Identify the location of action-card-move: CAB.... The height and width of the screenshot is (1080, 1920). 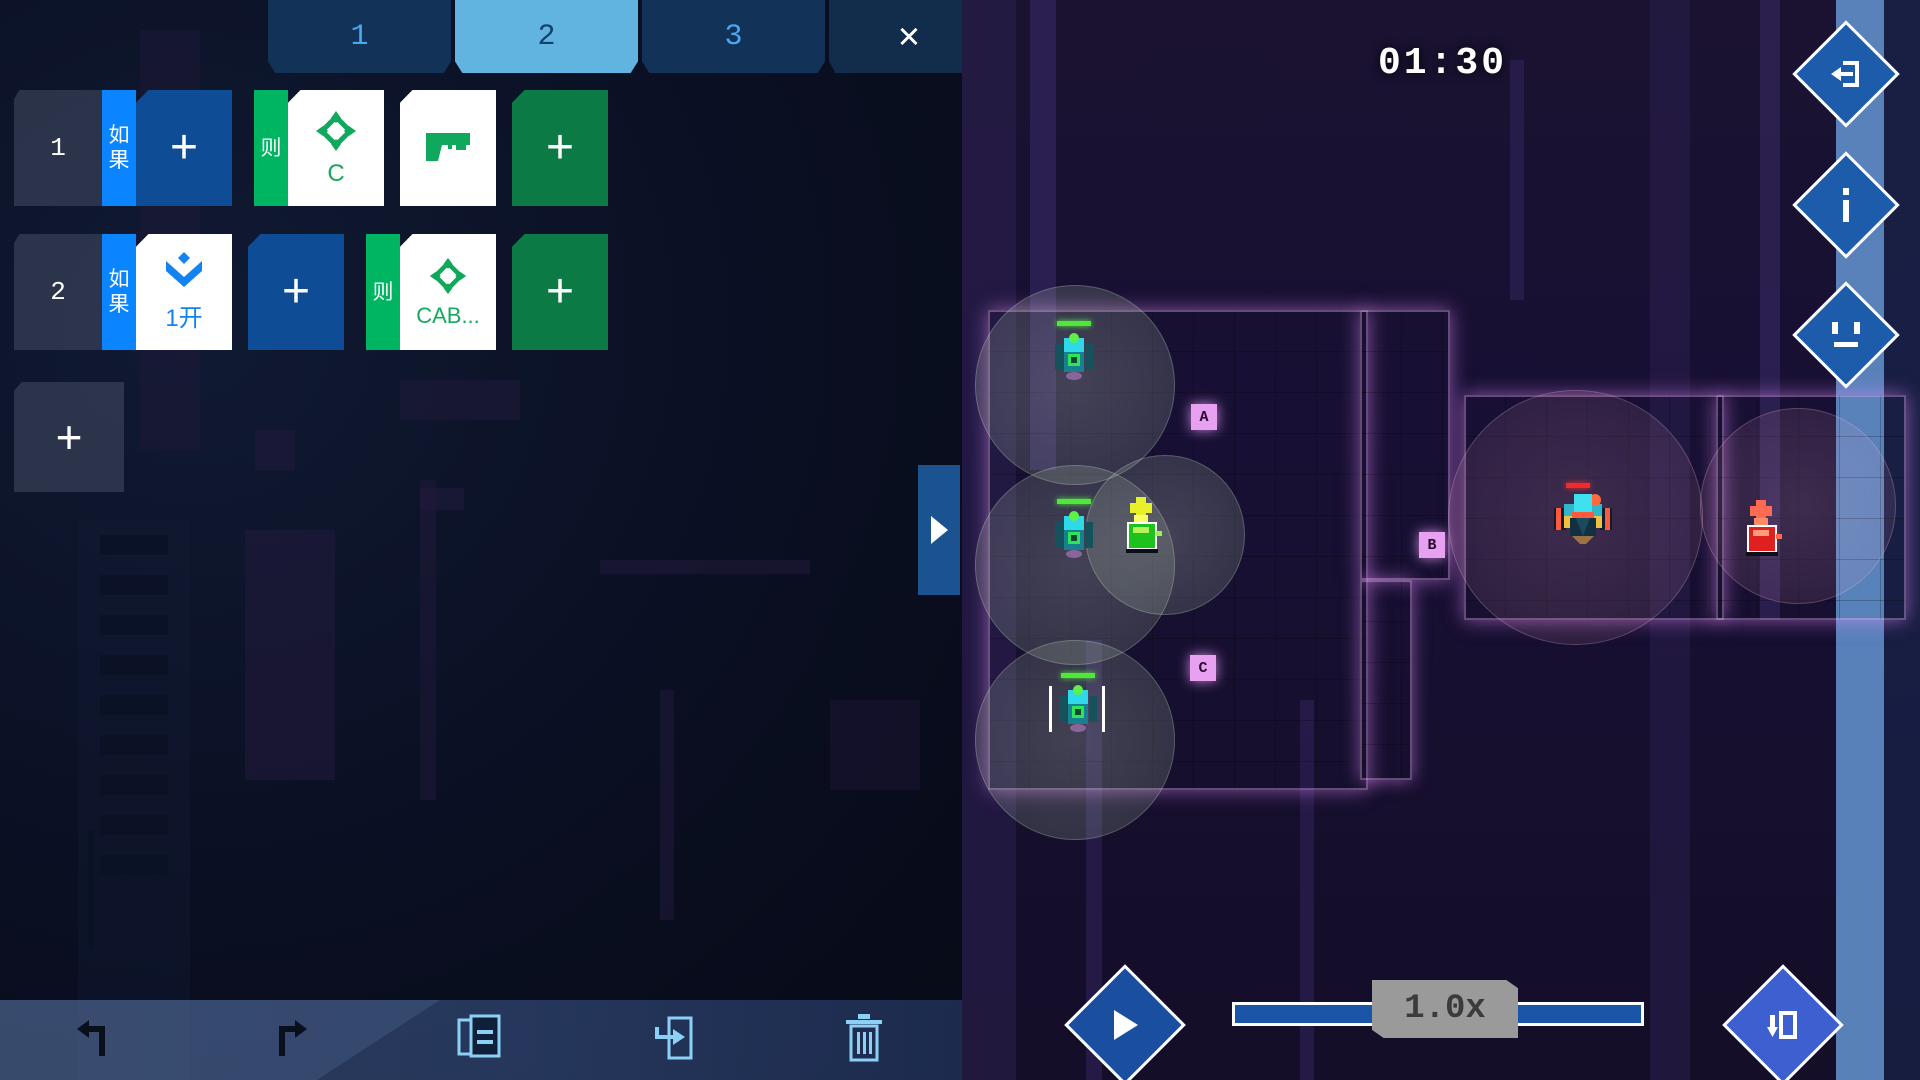
(448, 292).